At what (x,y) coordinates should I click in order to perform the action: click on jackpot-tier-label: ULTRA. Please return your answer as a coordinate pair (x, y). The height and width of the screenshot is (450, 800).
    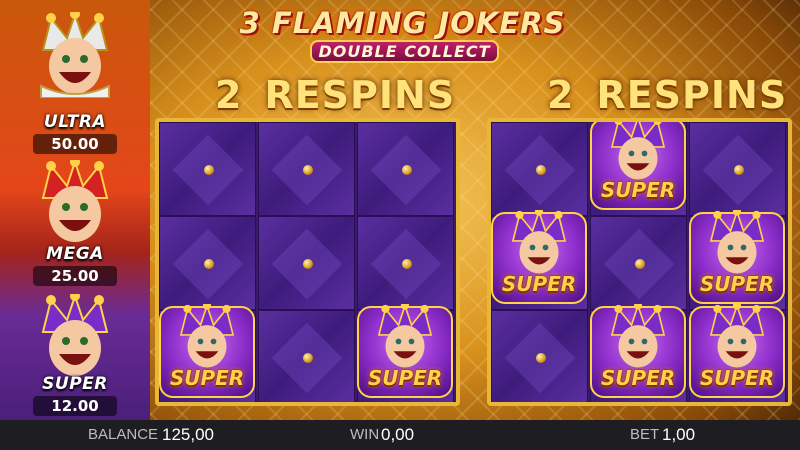
    Looking at the image, I should click on (75, 122).